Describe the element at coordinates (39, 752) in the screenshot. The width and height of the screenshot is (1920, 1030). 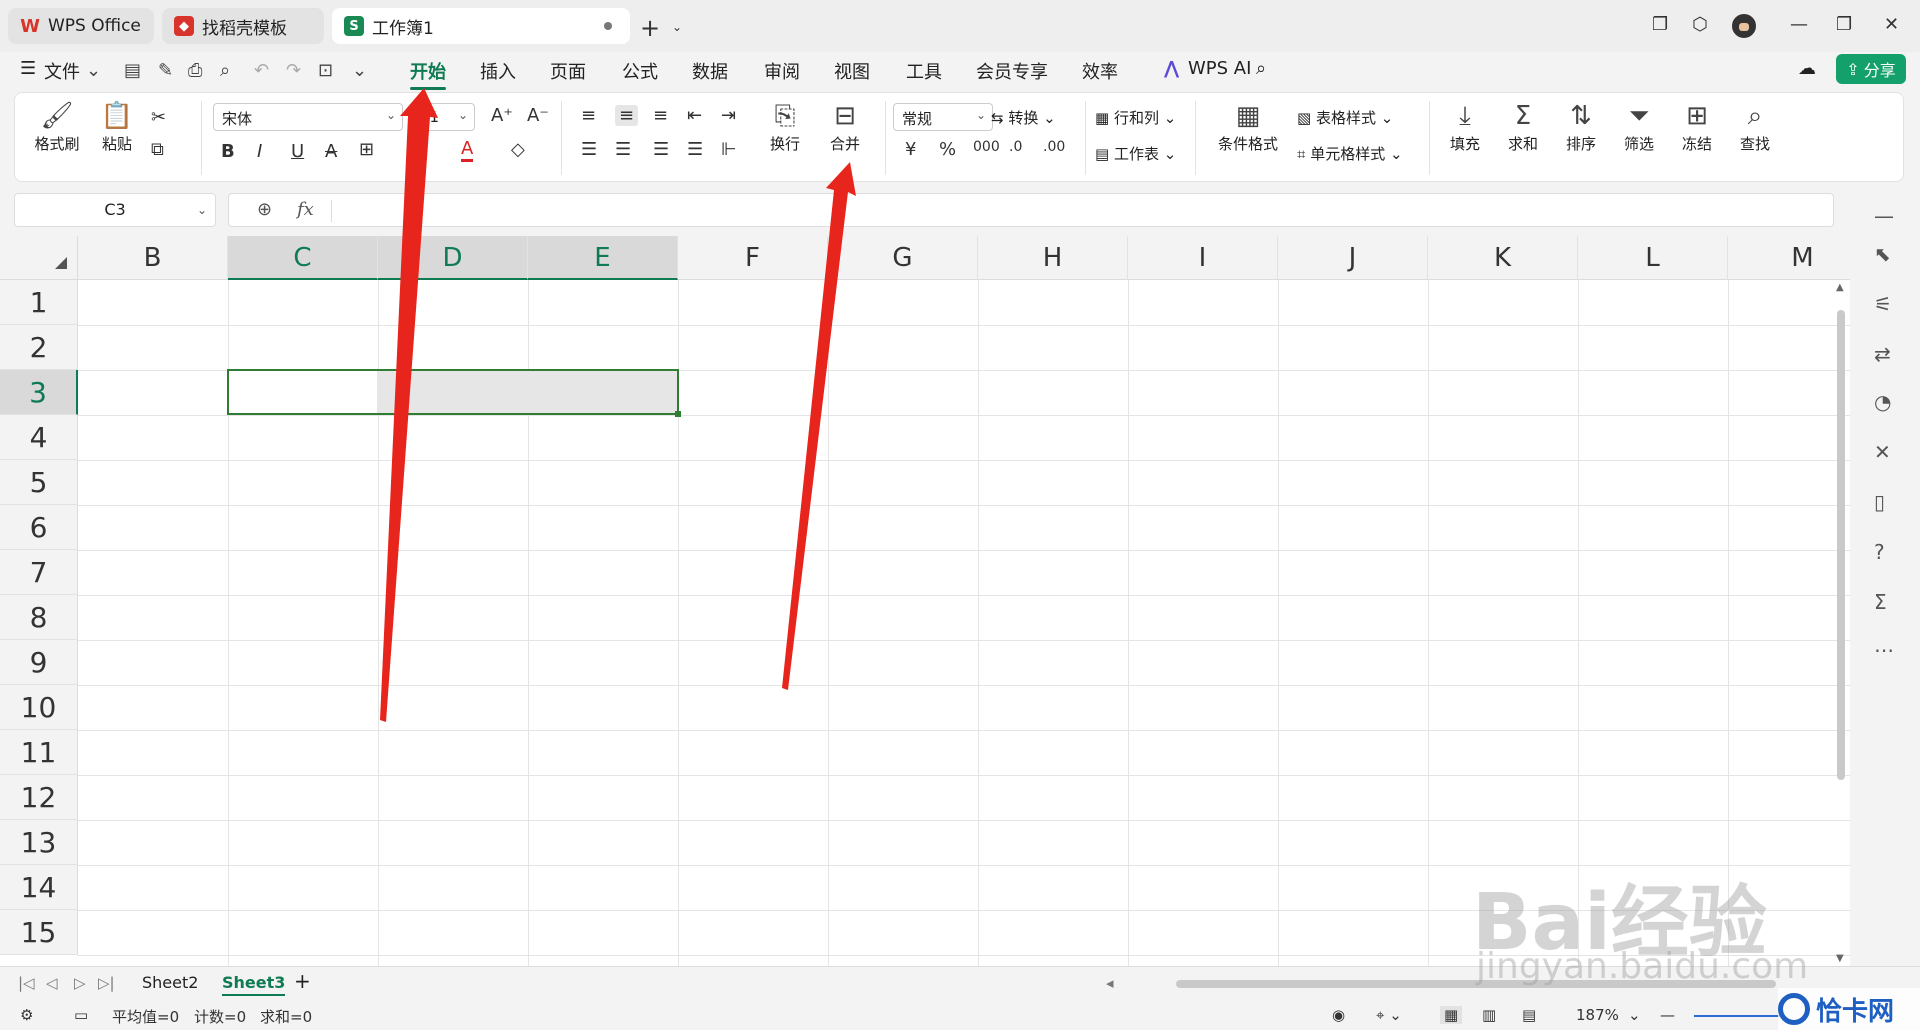
I see `row-header-11: 11` at that location.